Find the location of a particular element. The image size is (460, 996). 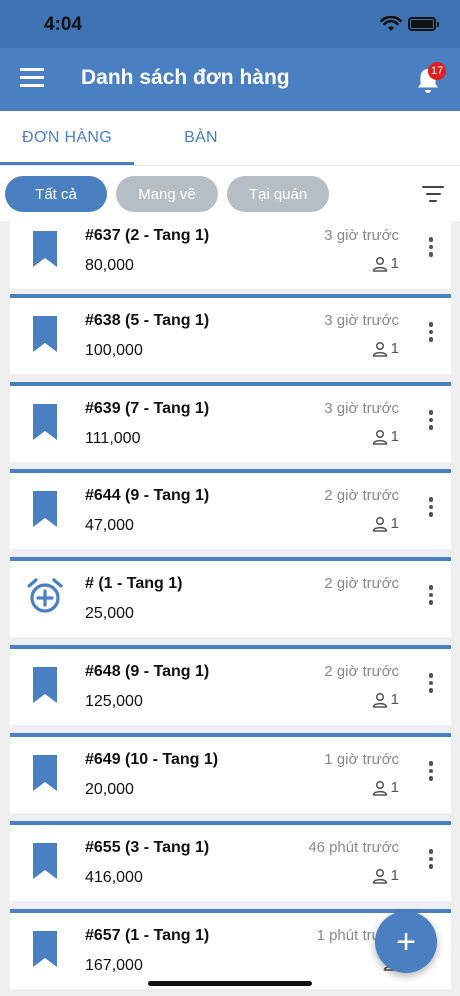

status-time: 4:04 is located at coordinates (63, 24).